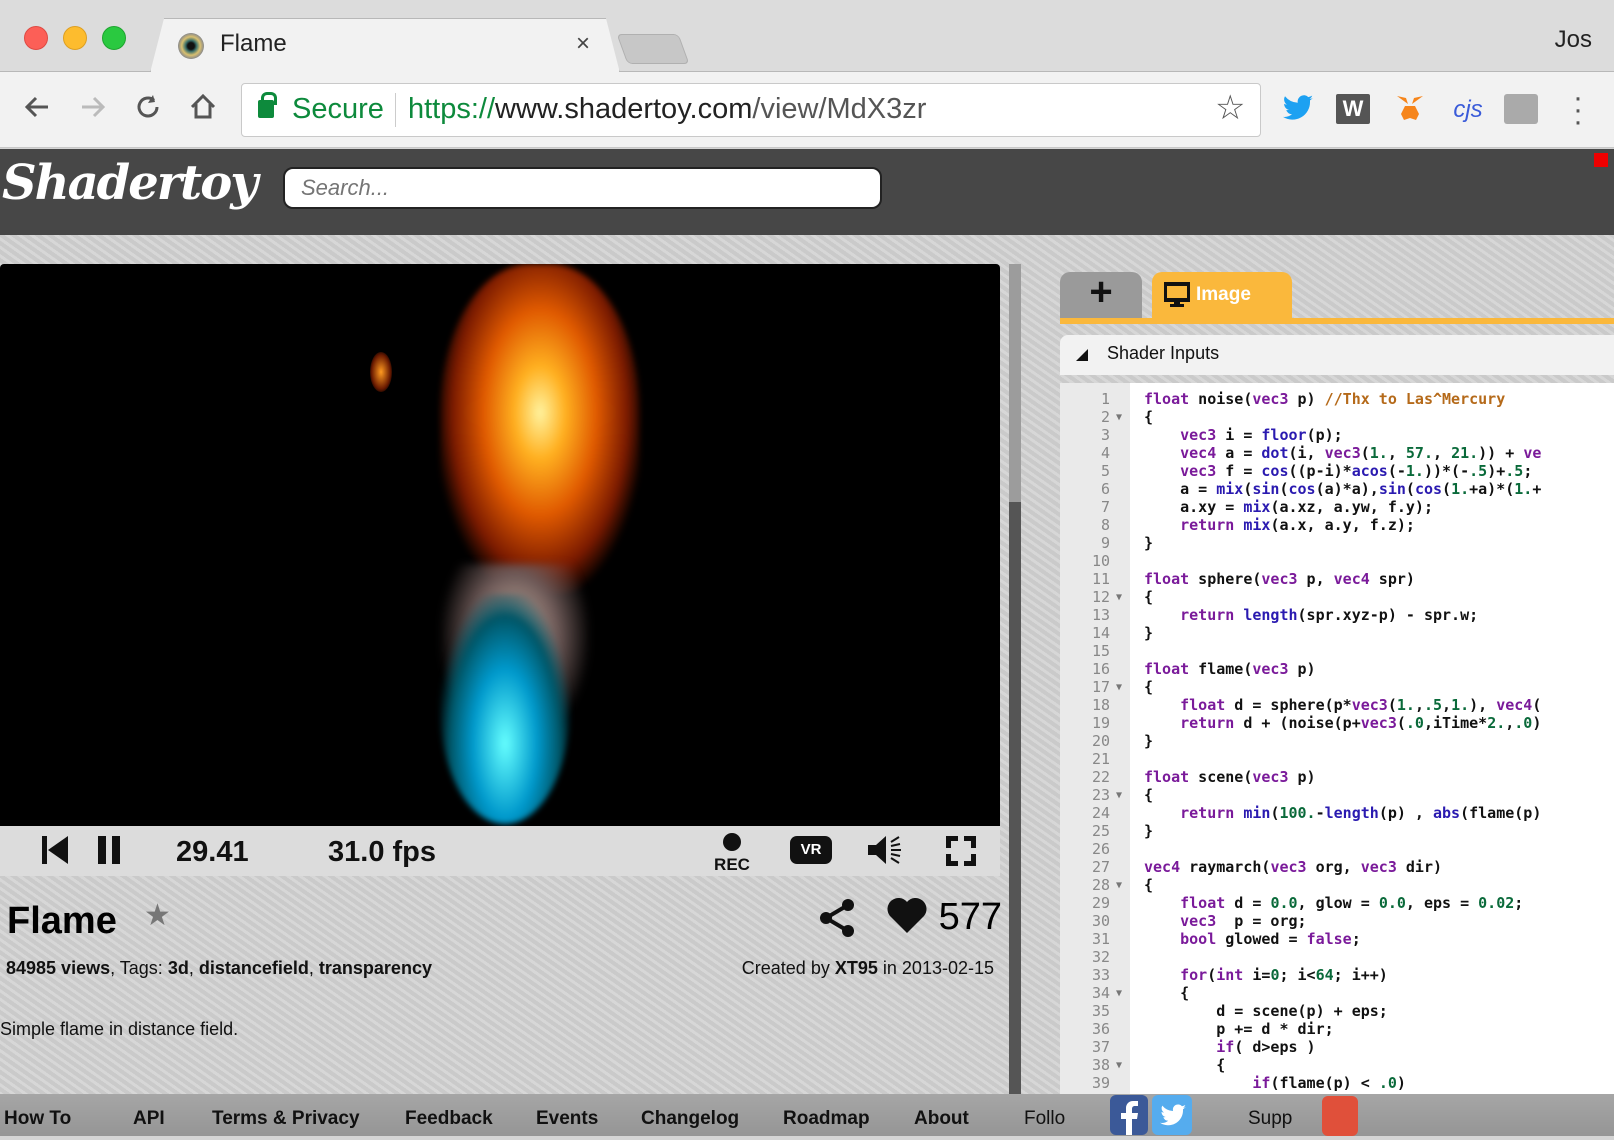 The height and width of the screenshot is (1140, 1614). I want to click on code-line: 3 vec3 i = floor(p);, so click(1337, 435).